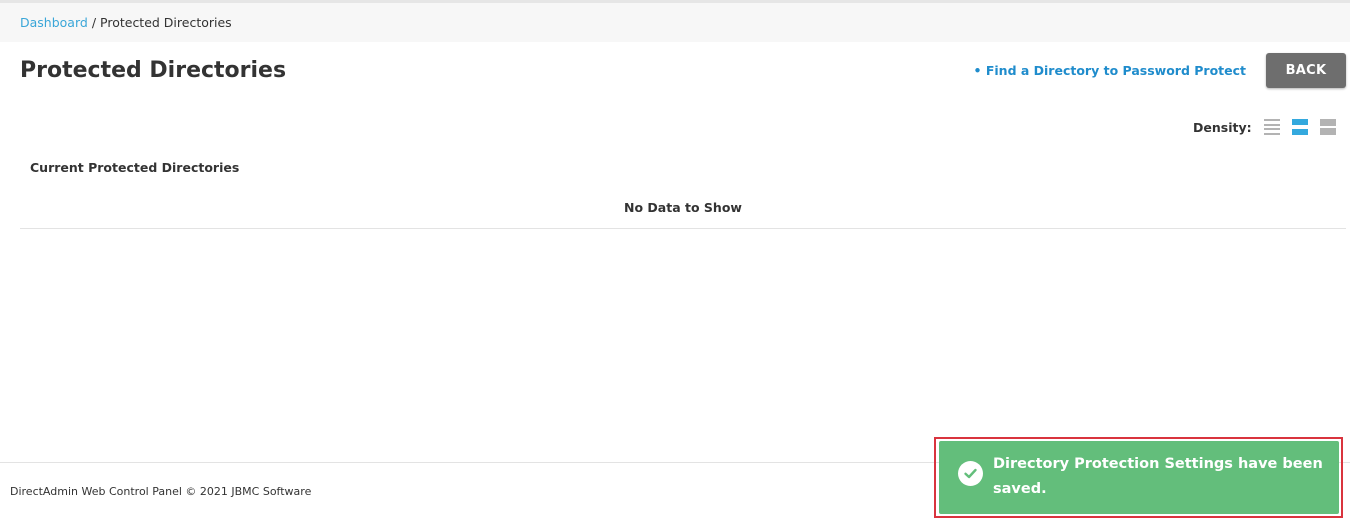 This screenshot has width=1350, height=519. I want to click on breadcrumb-dashboard-link: Dashboard, so click(54, 22).